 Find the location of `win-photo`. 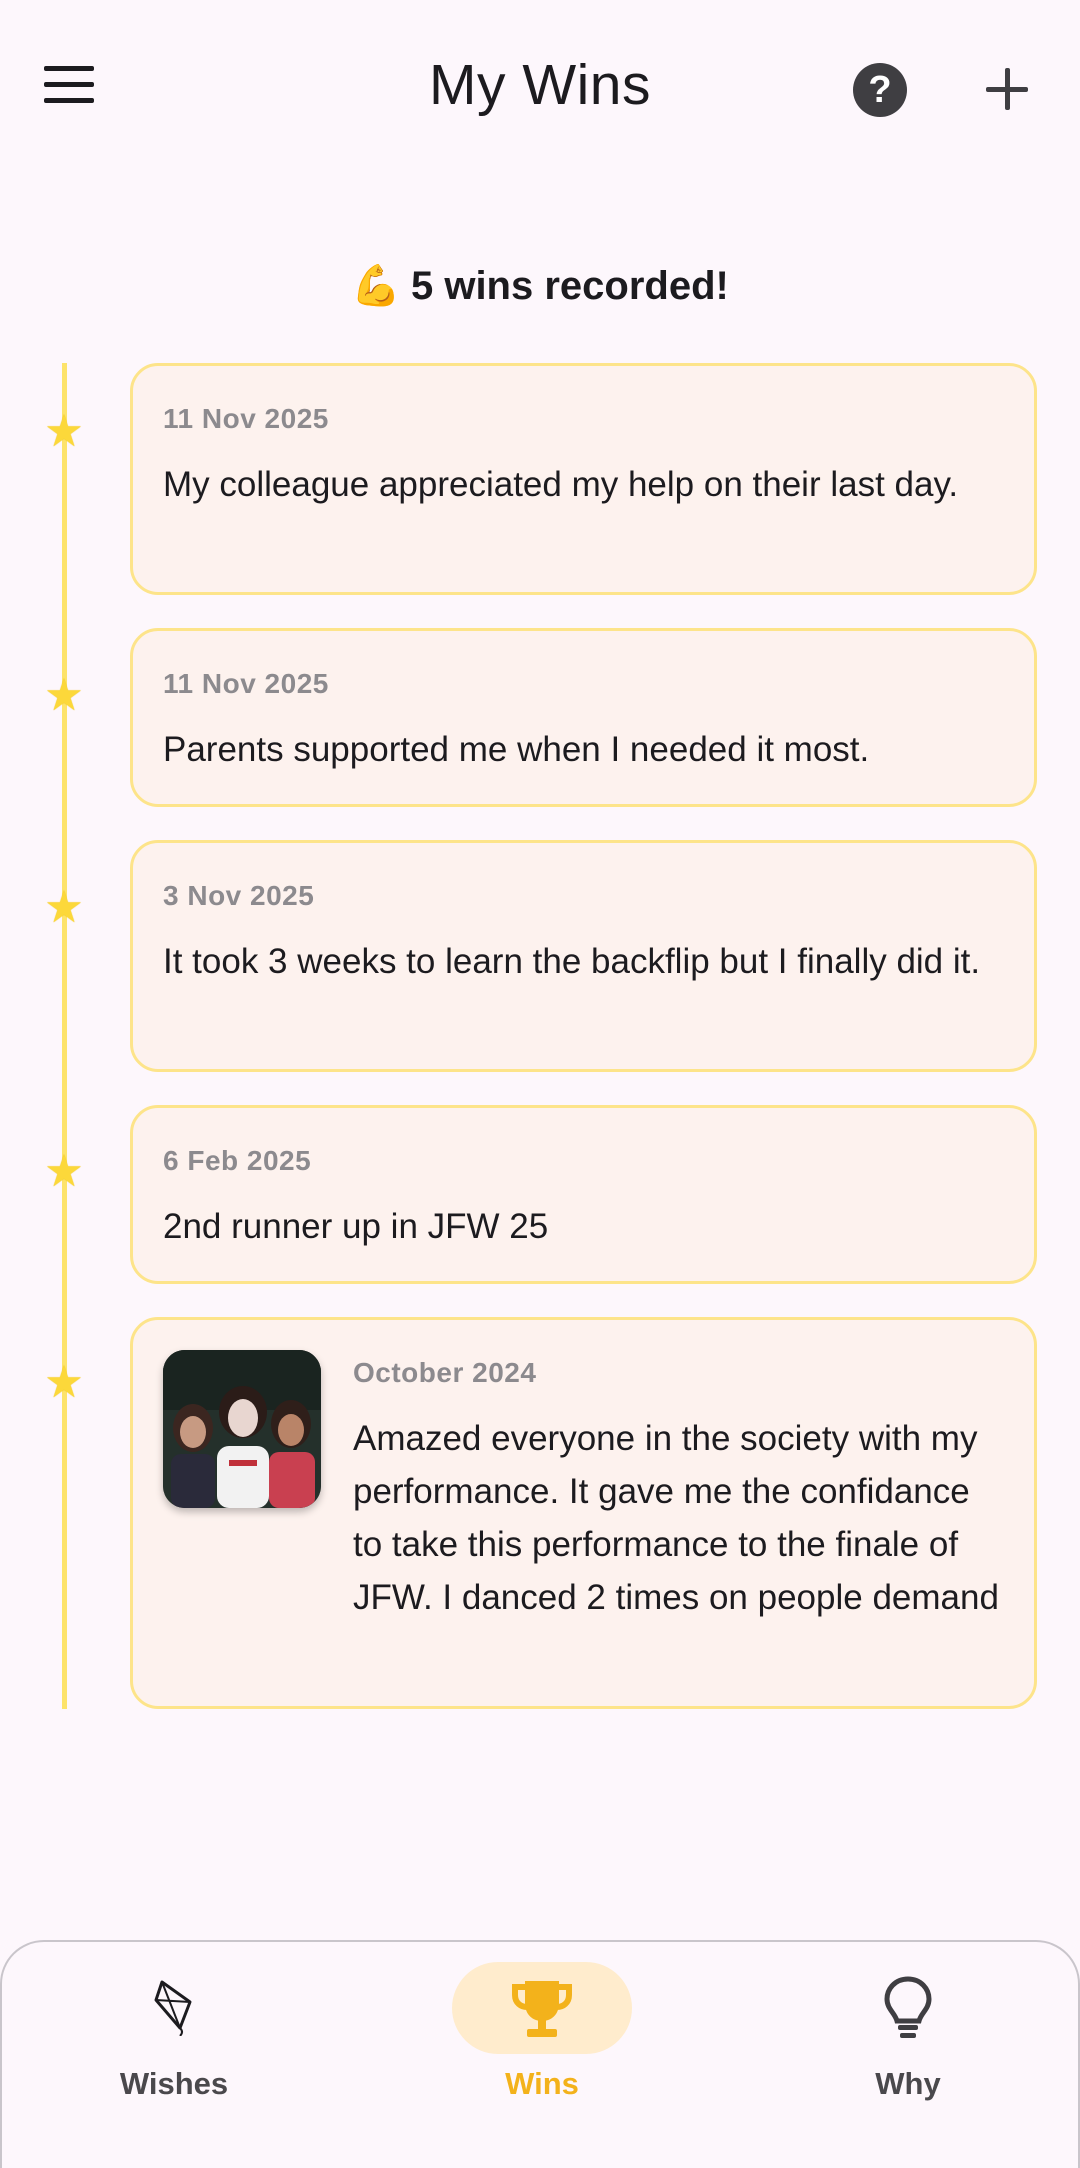

win-photo is located at coordinates (242, 1429).